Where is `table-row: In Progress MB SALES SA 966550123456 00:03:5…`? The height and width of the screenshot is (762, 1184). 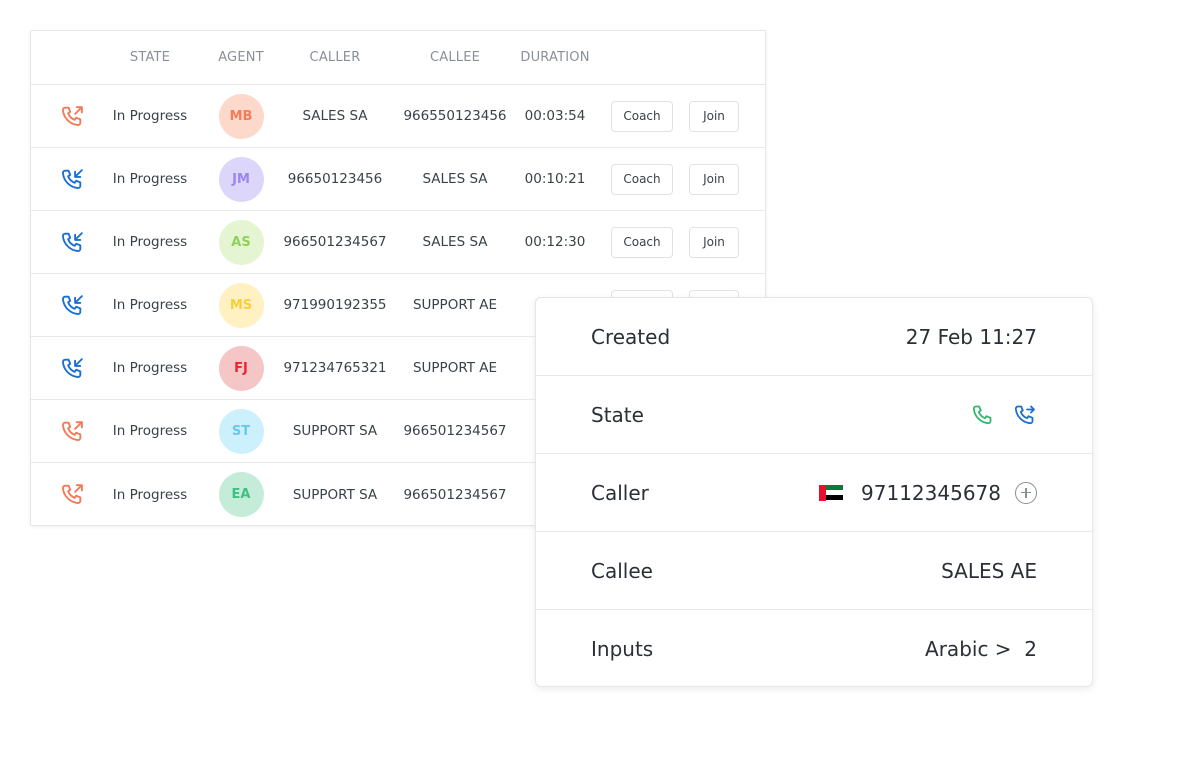
table-row: In Progress MB SALES SA 966550123456 00:03:5… is located at coordinates (398, 116).